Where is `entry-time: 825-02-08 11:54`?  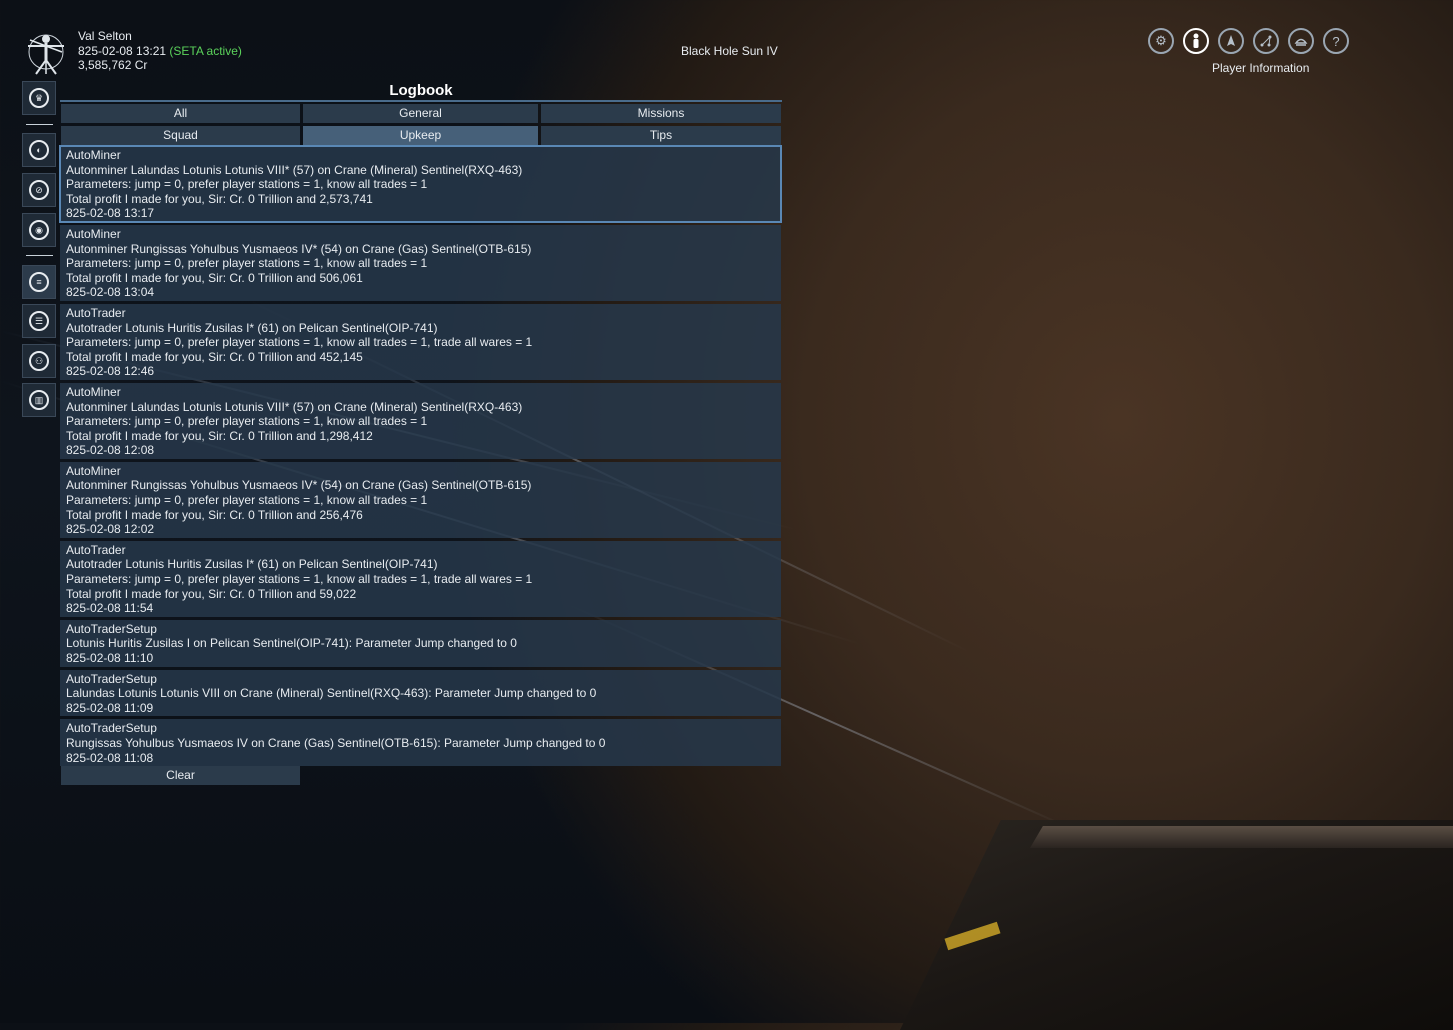
entry-time: 825-02-08 11:54 is located at coordinates (110, 608).